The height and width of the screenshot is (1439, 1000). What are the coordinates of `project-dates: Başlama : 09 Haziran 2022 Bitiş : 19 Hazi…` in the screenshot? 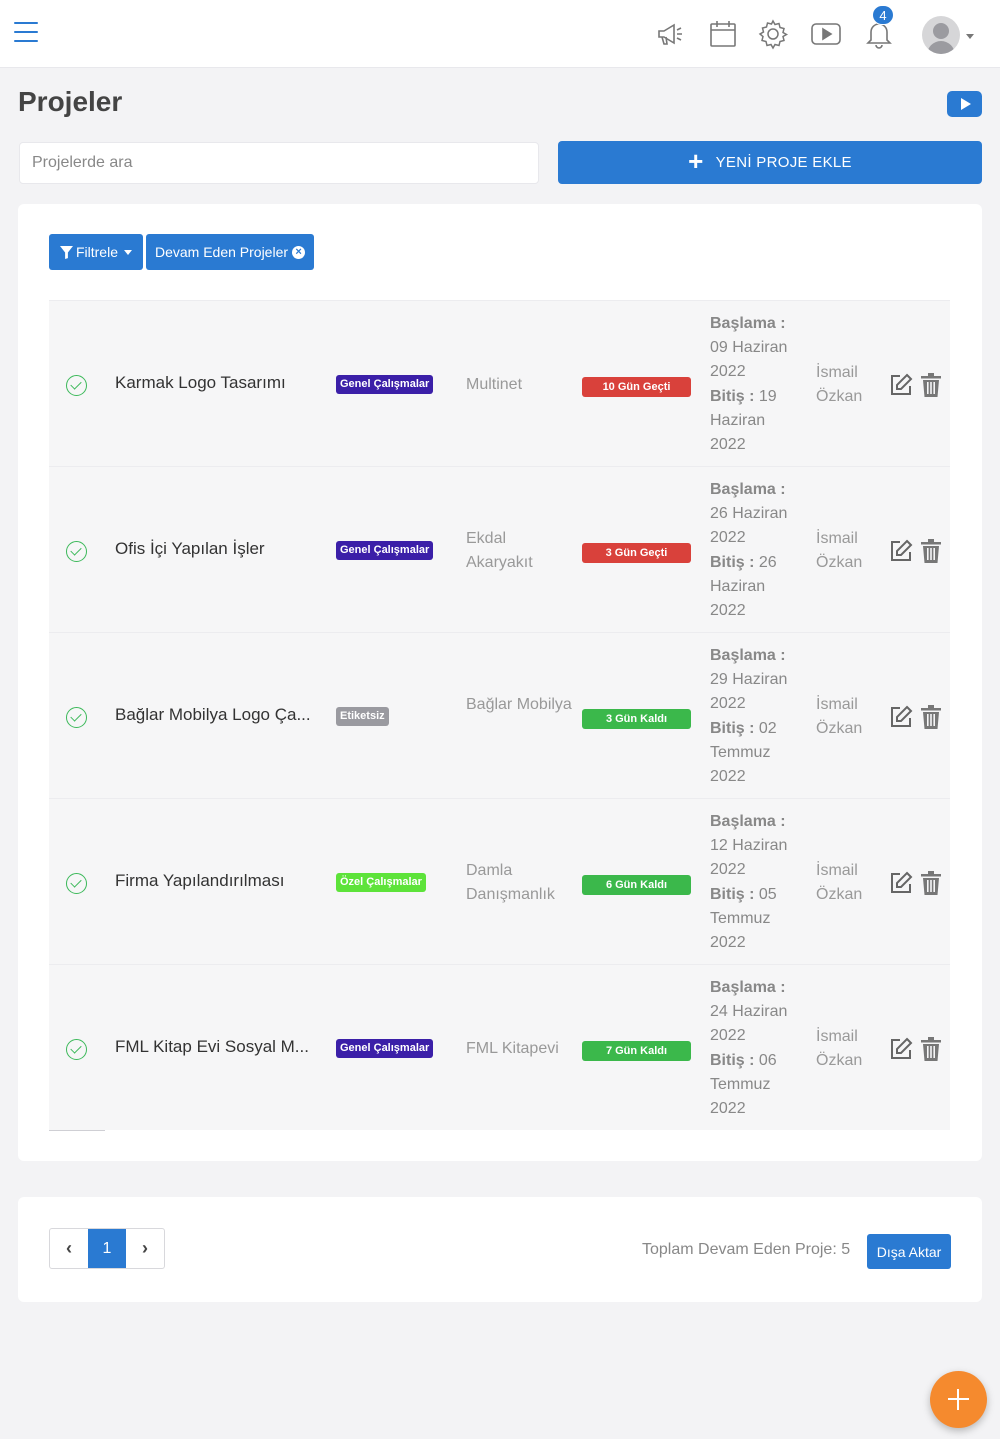 It's located at (755, 384).